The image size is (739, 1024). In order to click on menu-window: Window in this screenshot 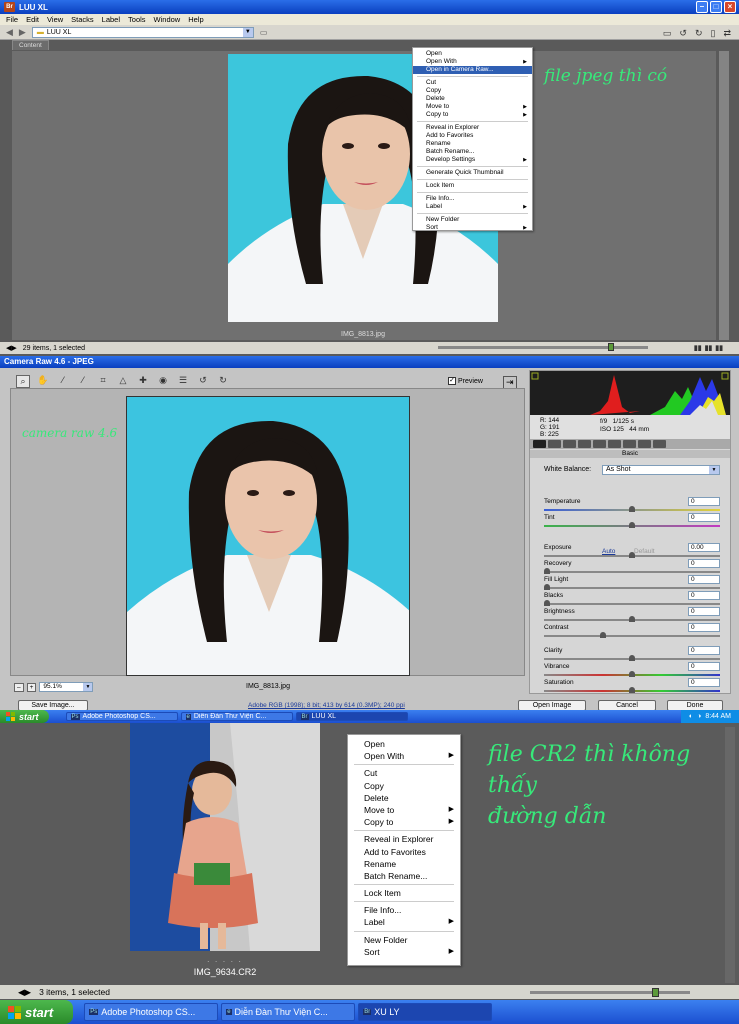, I will do `click(167, 19)`.